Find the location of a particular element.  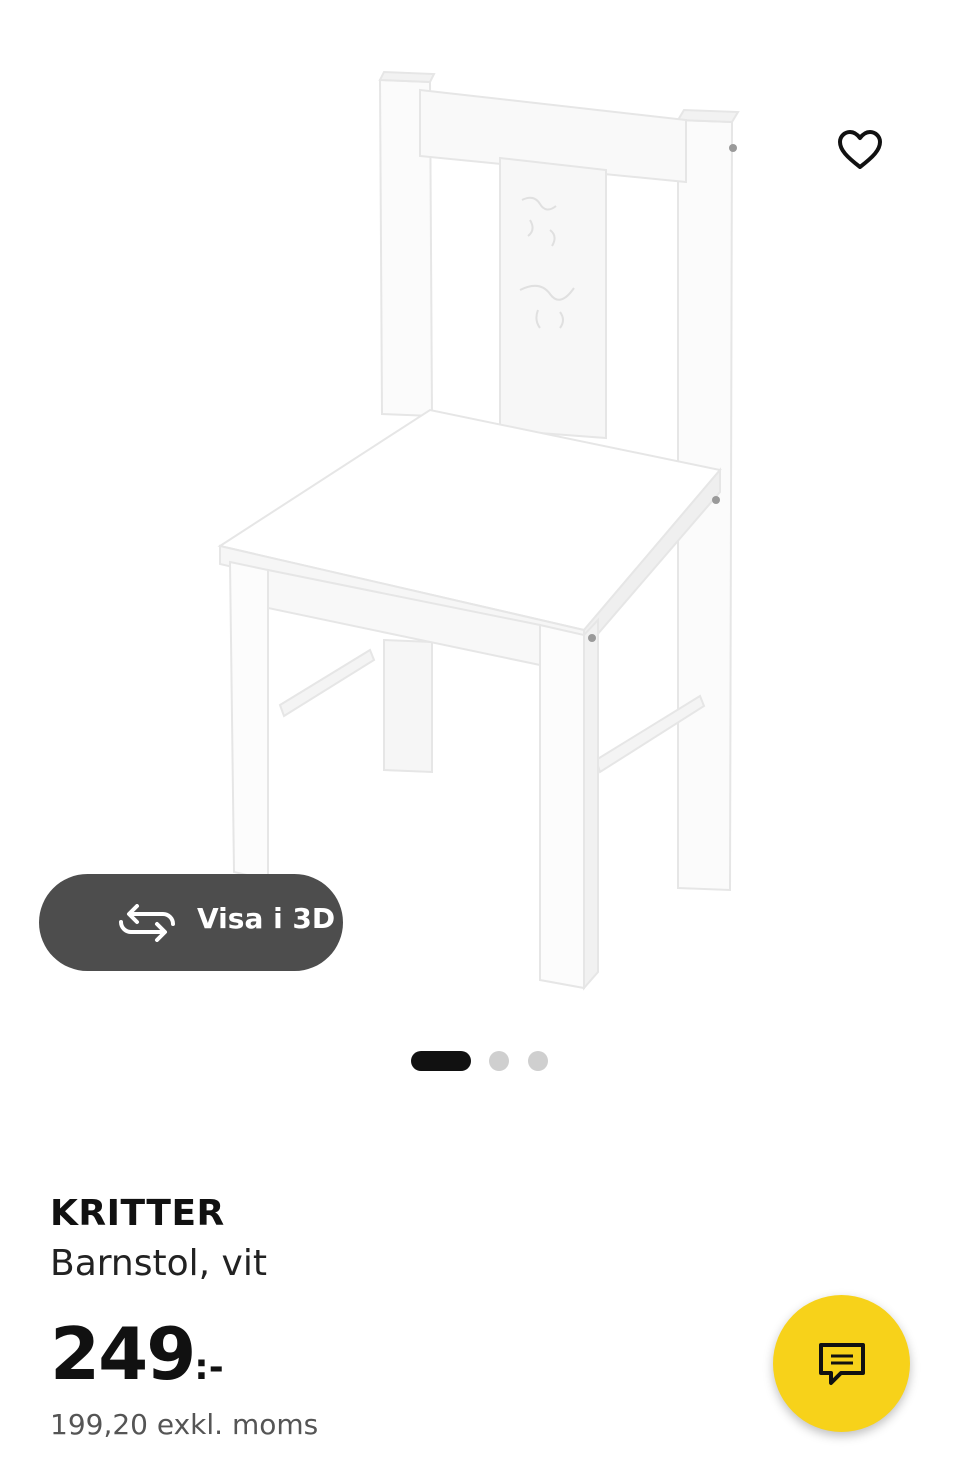

chat-button is located at coordinates (841, 1363).